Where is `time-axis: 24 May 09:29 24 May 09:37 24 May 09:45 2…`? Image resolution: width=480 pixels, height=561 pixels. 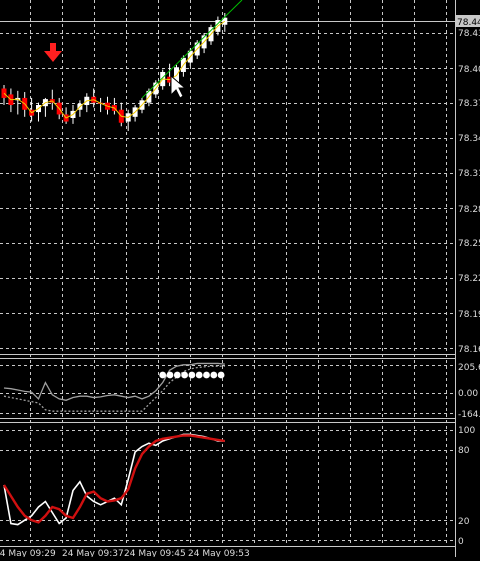 time-axis: 24 May 09:29 24 May 09:37 24 May 09:45 2… is located at coordinates (125, 554).